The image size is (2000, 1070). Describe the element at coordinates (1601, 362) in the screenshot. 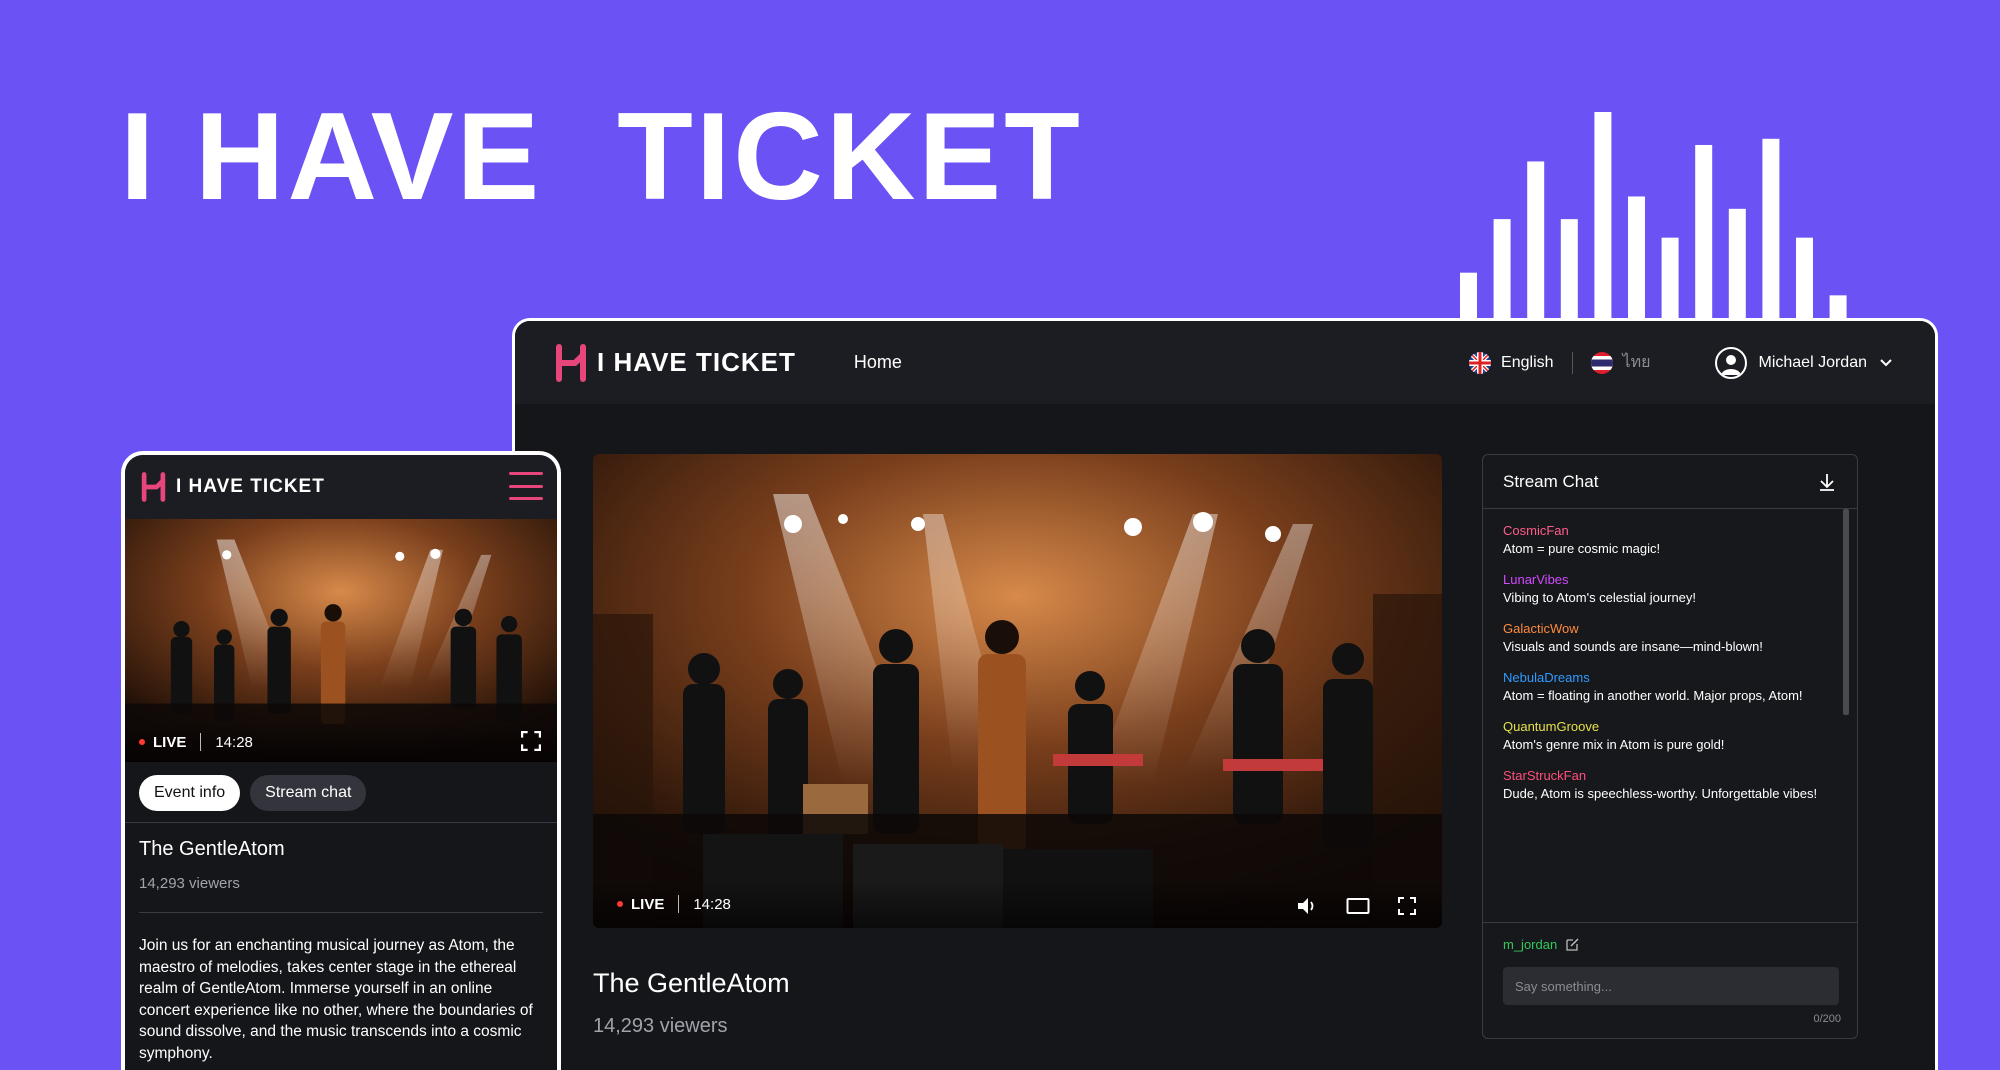

I see `thai-flag-icon` at that location.